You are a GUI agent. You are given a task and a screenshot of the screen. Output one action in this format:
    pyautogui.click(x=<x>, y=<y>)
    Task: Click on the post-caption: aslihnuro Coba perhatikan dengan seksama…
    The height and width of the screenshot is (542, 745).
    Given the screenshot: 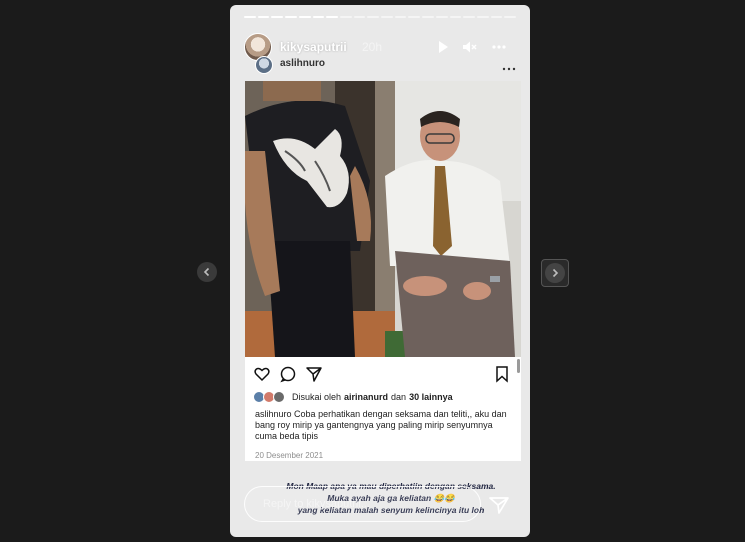 What is the action you would take?
    pyautogui.click(x=386, y=425)
    